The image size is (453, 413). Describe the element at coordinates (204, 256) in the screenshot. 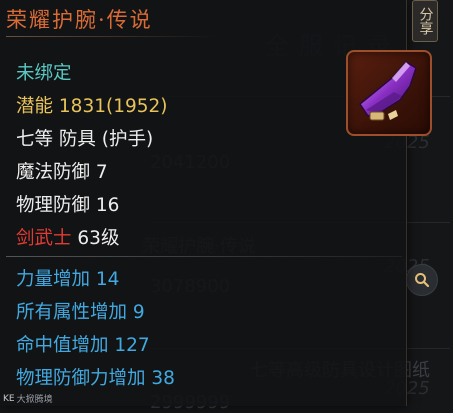

I see `section-divider` at that location.